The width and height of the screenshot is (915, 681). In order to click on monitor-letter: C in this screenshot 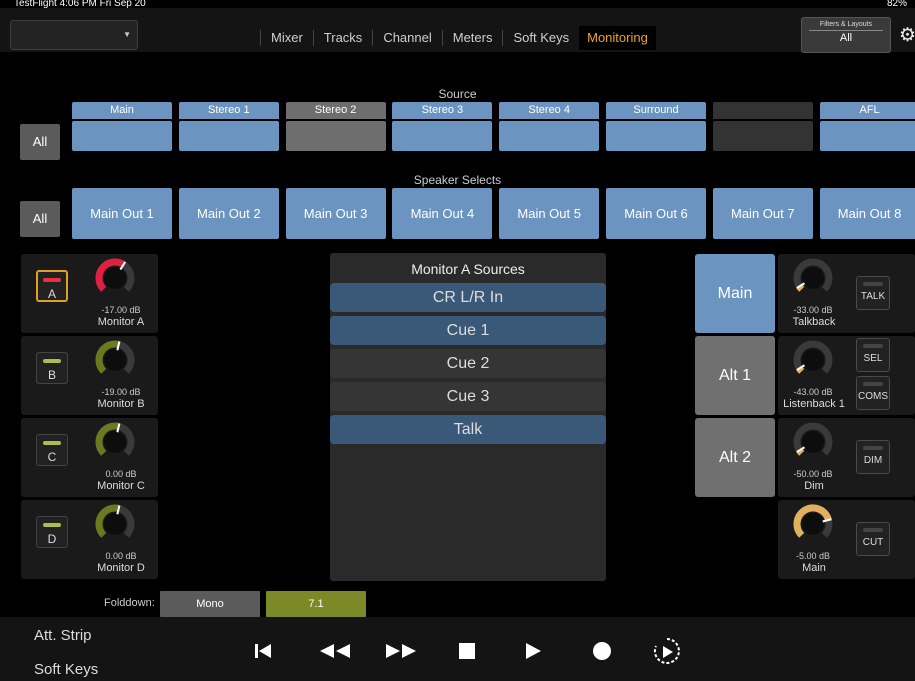, I will do `click(52, 457)`.